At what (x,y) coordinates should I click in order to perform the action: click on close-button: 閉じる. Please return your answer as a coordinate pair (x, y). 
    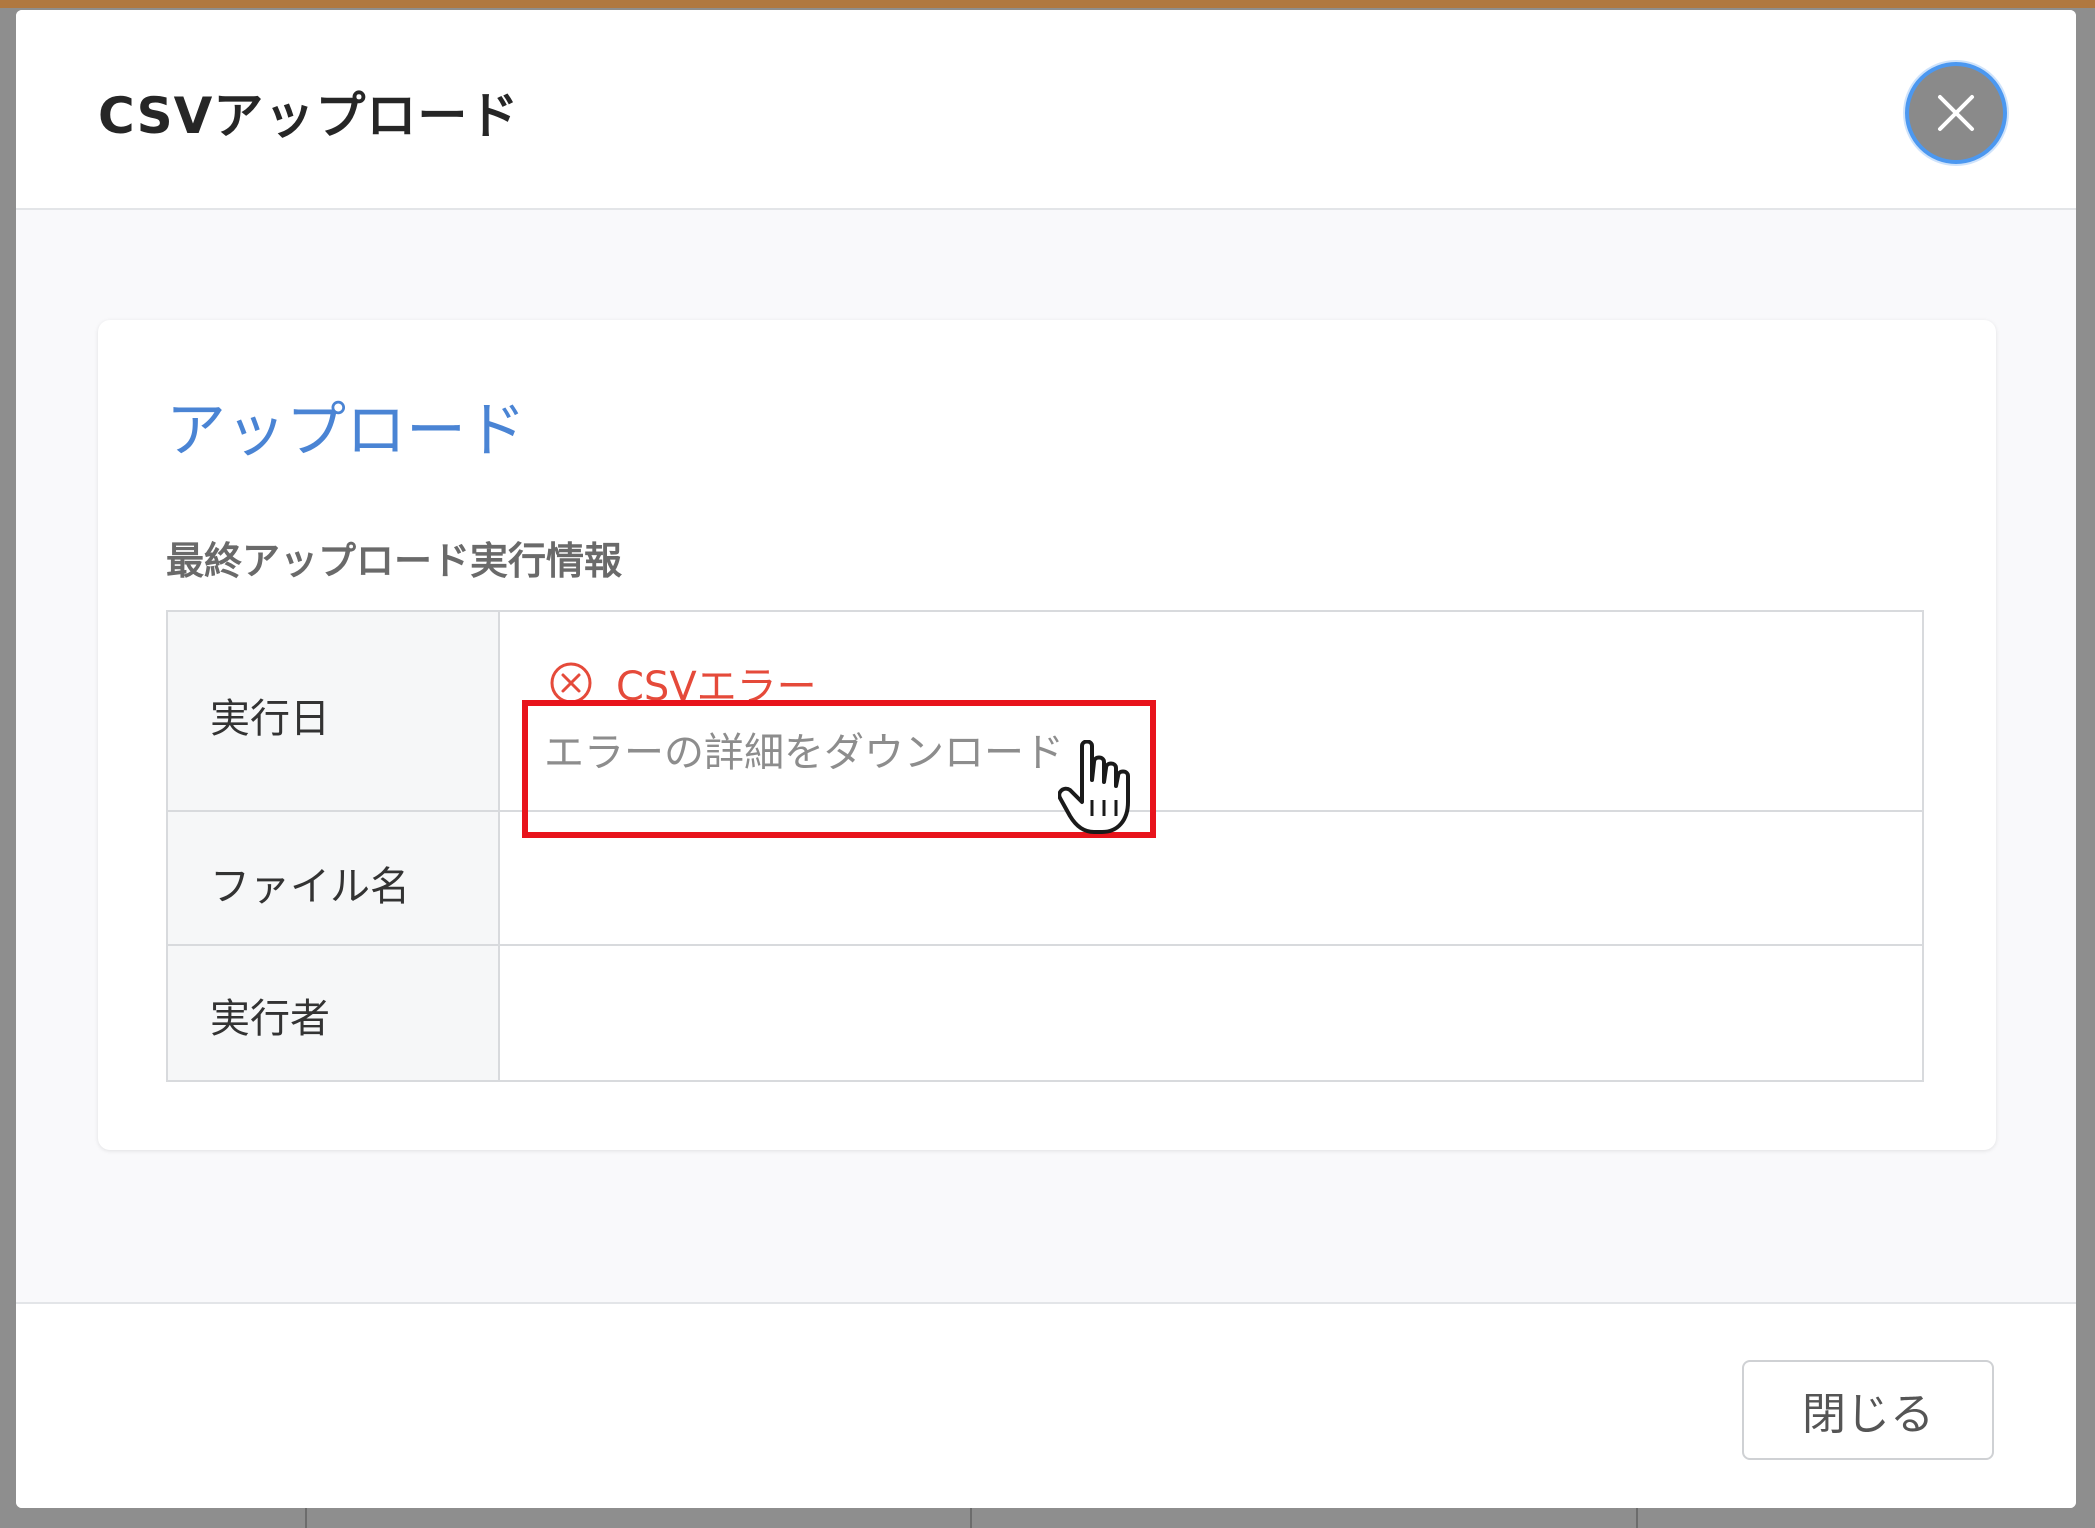
    Looking at the image, I should click on (1868, 1410).